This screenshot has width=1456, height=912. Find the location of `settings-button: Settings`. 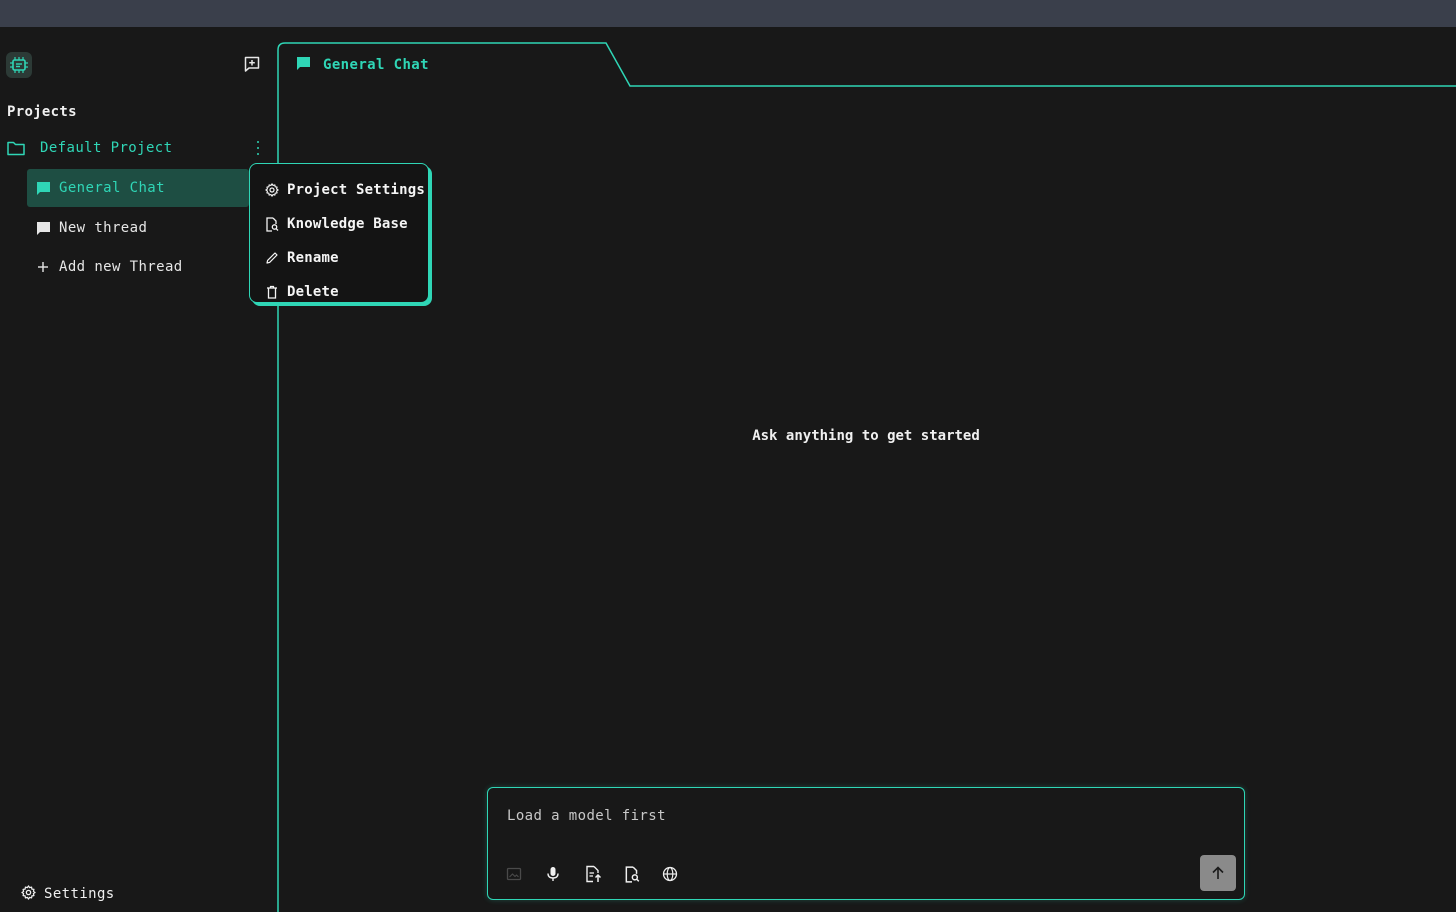

settings-button: Settings is located at coordinates (68, 894).